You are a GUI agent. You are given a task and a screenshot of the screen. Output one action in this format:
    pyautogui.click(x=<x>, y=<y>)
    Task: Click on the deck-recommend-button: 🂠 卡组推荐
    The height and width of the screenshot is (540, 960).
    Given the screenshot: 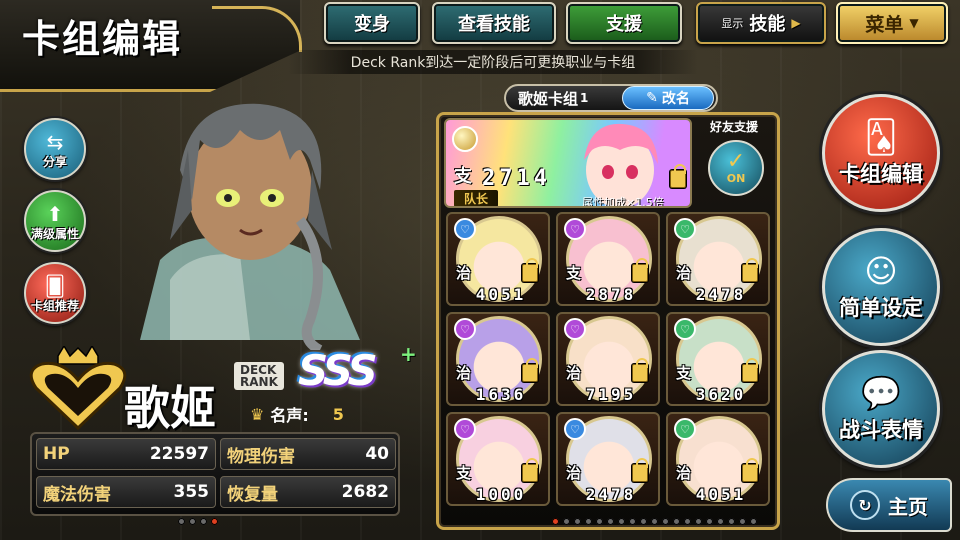 What is the action you would take?
    pyautogui.click(x=55, y=293)
    